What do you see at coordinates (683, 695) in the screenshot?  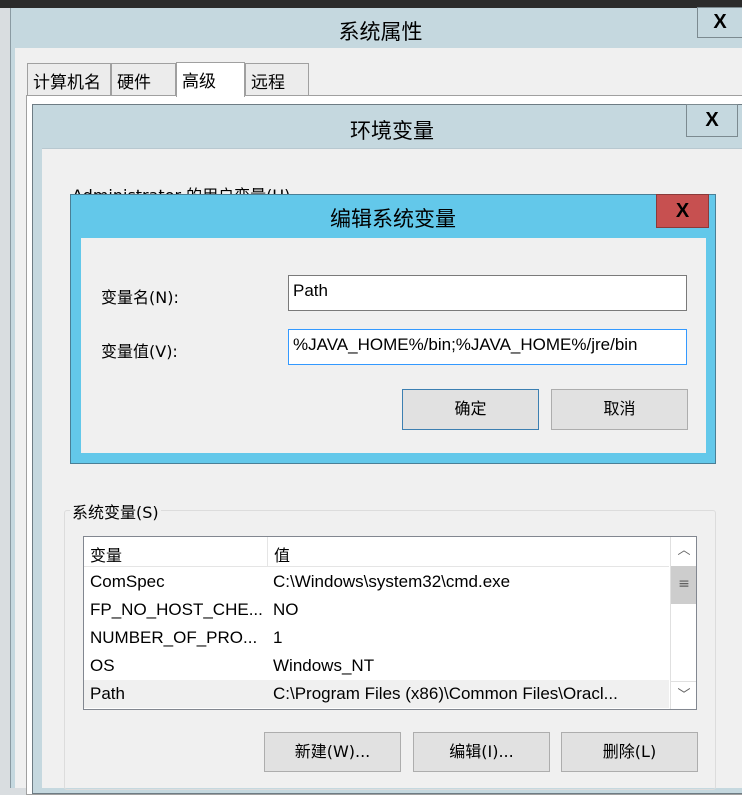 I see `scroll-down-arrow-icon: ﹀` at bounding box center [683, 695].